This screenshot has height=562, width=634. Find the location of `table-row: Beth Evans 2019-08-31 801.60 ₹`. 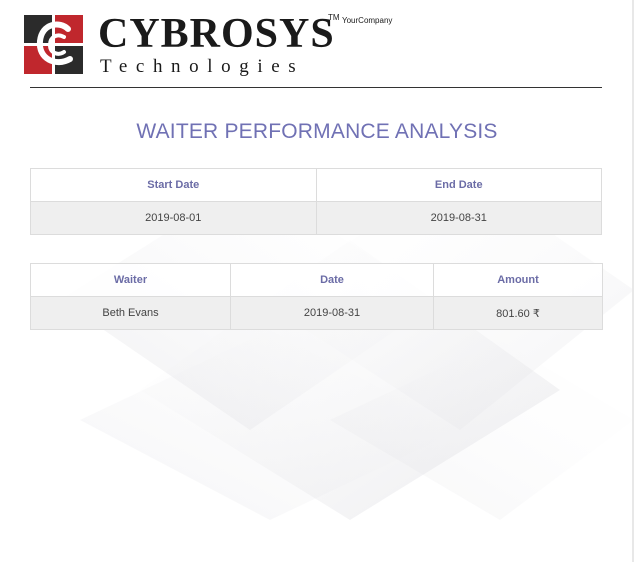

table-row: Beth Evans 2019-08-31 801.60 ₹ is located at coordinates (316, 313).